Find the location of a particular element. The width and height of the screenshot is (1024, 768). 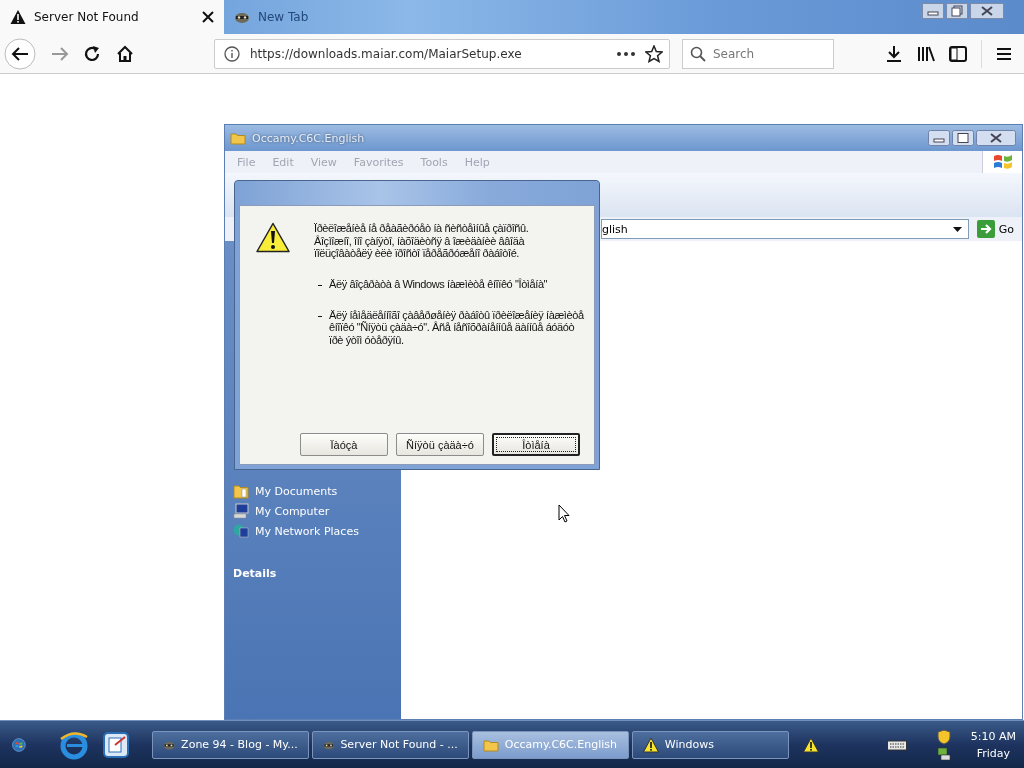

clock-time: 5:10 AM is located at coordinates (993, 736).